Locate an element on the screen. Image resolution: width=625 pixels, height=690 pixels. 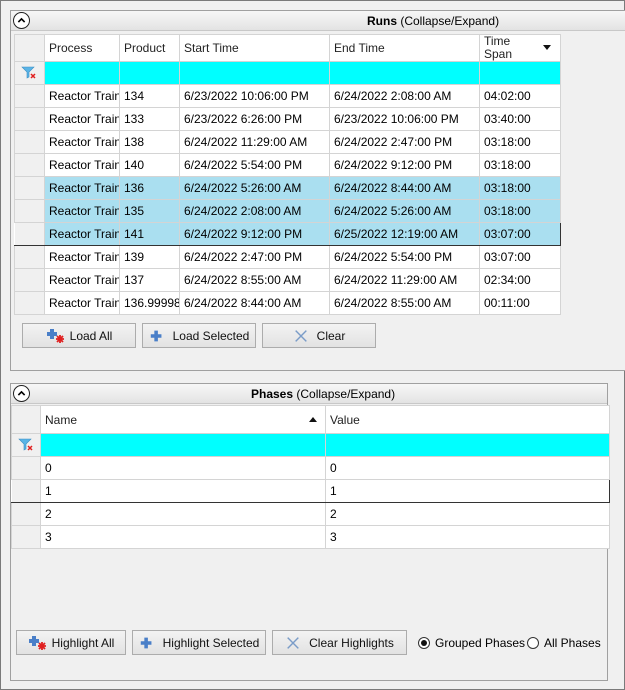
runs-title: Runs (Collapse/Expand) is located at coordinates (433, 21).